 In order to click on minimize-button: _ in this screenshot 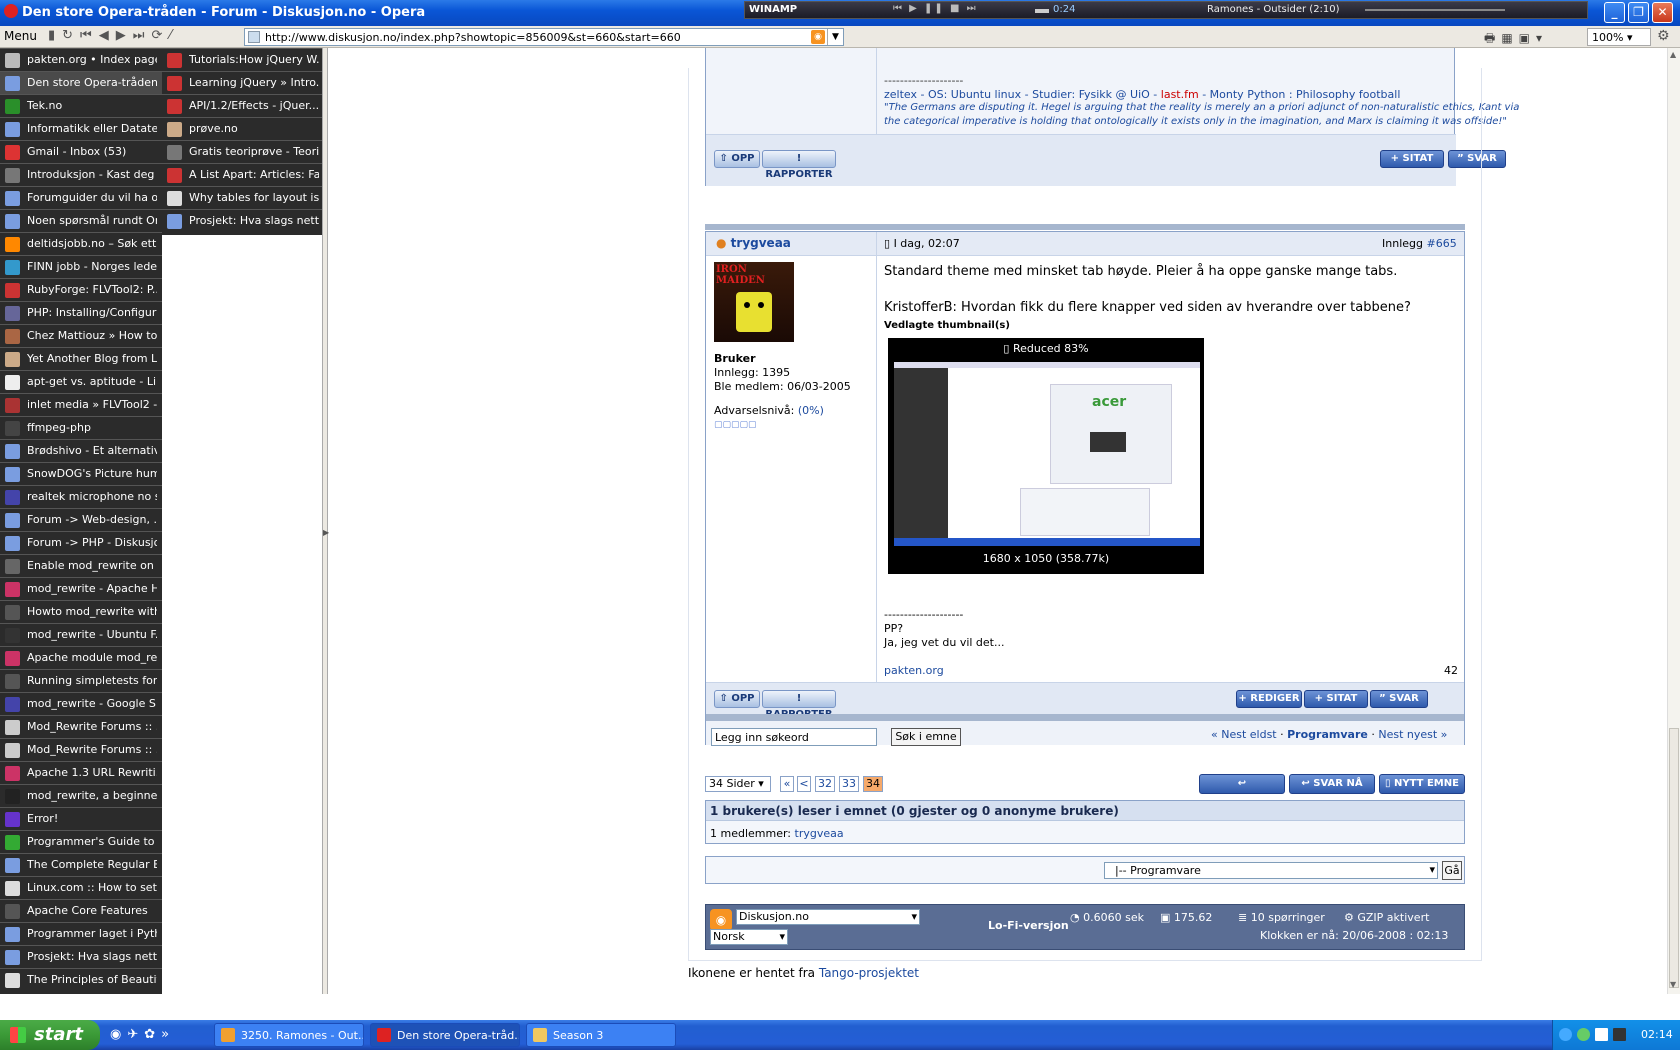, I will do `click(1614, 12)`.